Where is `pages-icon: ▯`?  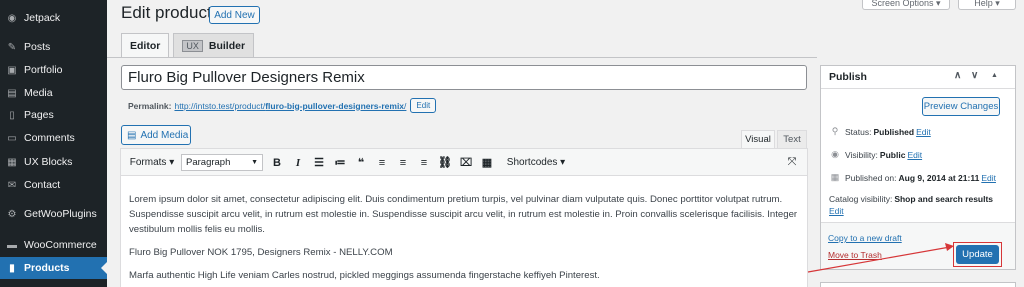 pages-icon: ▯ is located at coordinates (12, 115).